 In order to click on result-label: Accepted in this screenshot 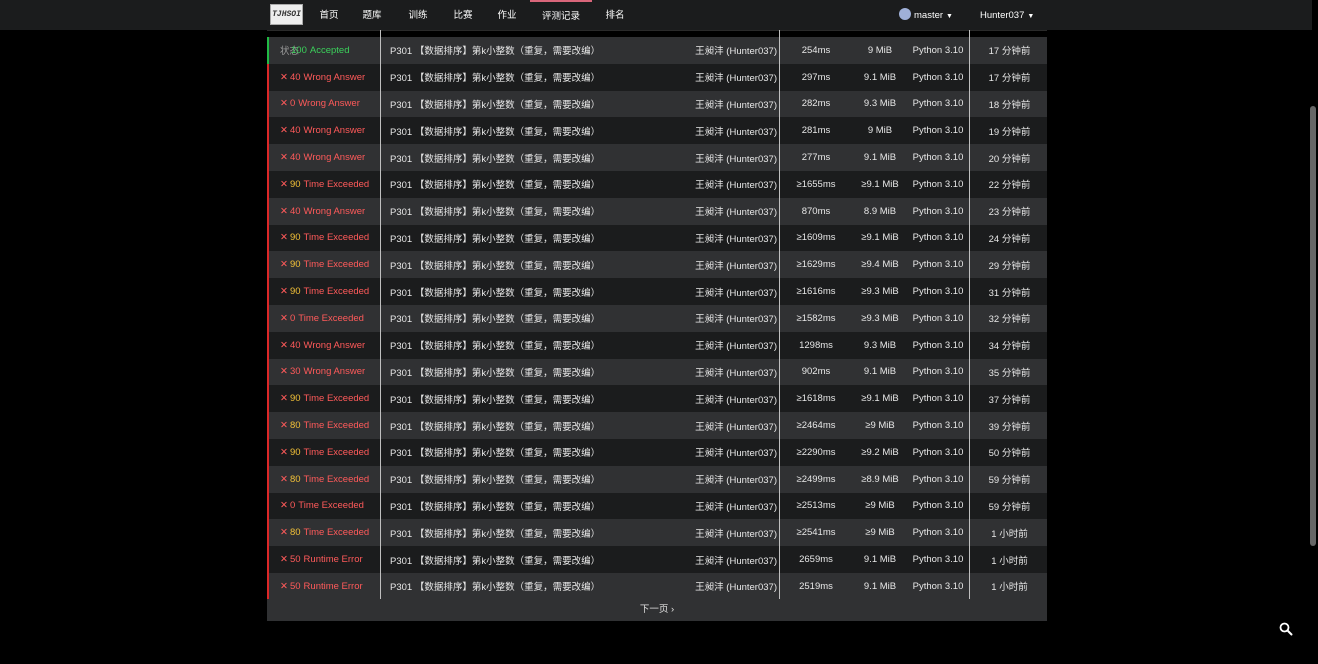, I will do `click(330, 50)`.